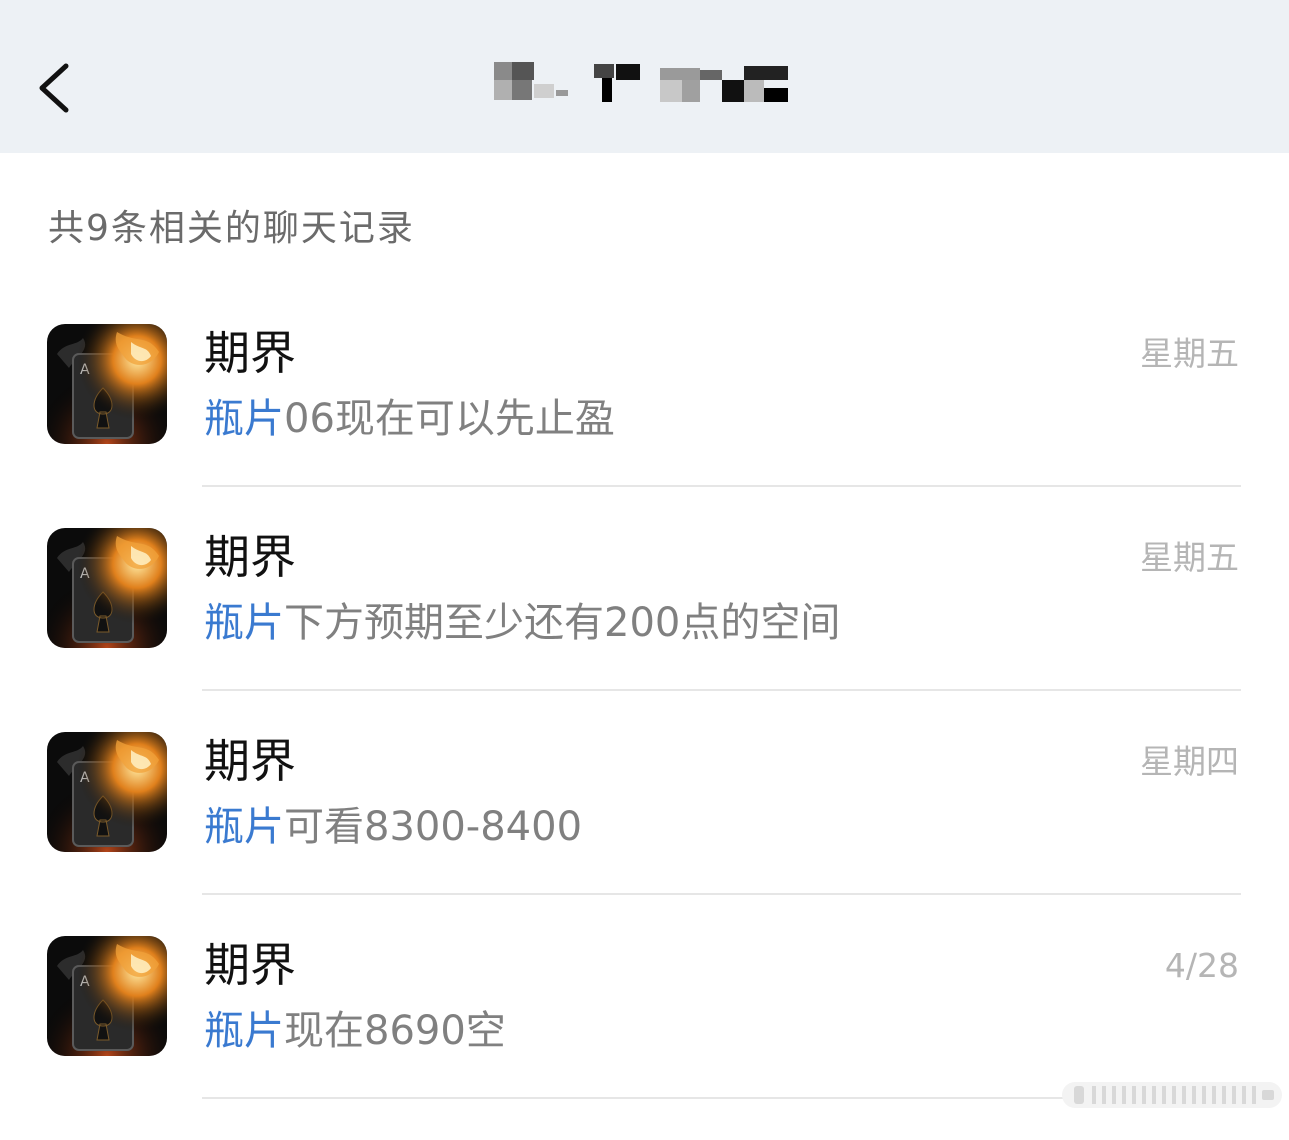 This screenshot has height=1140, width=1289. I want to click on message-snippet: 瓶片下方预期至少还有200点的空间, so click(522, 623).